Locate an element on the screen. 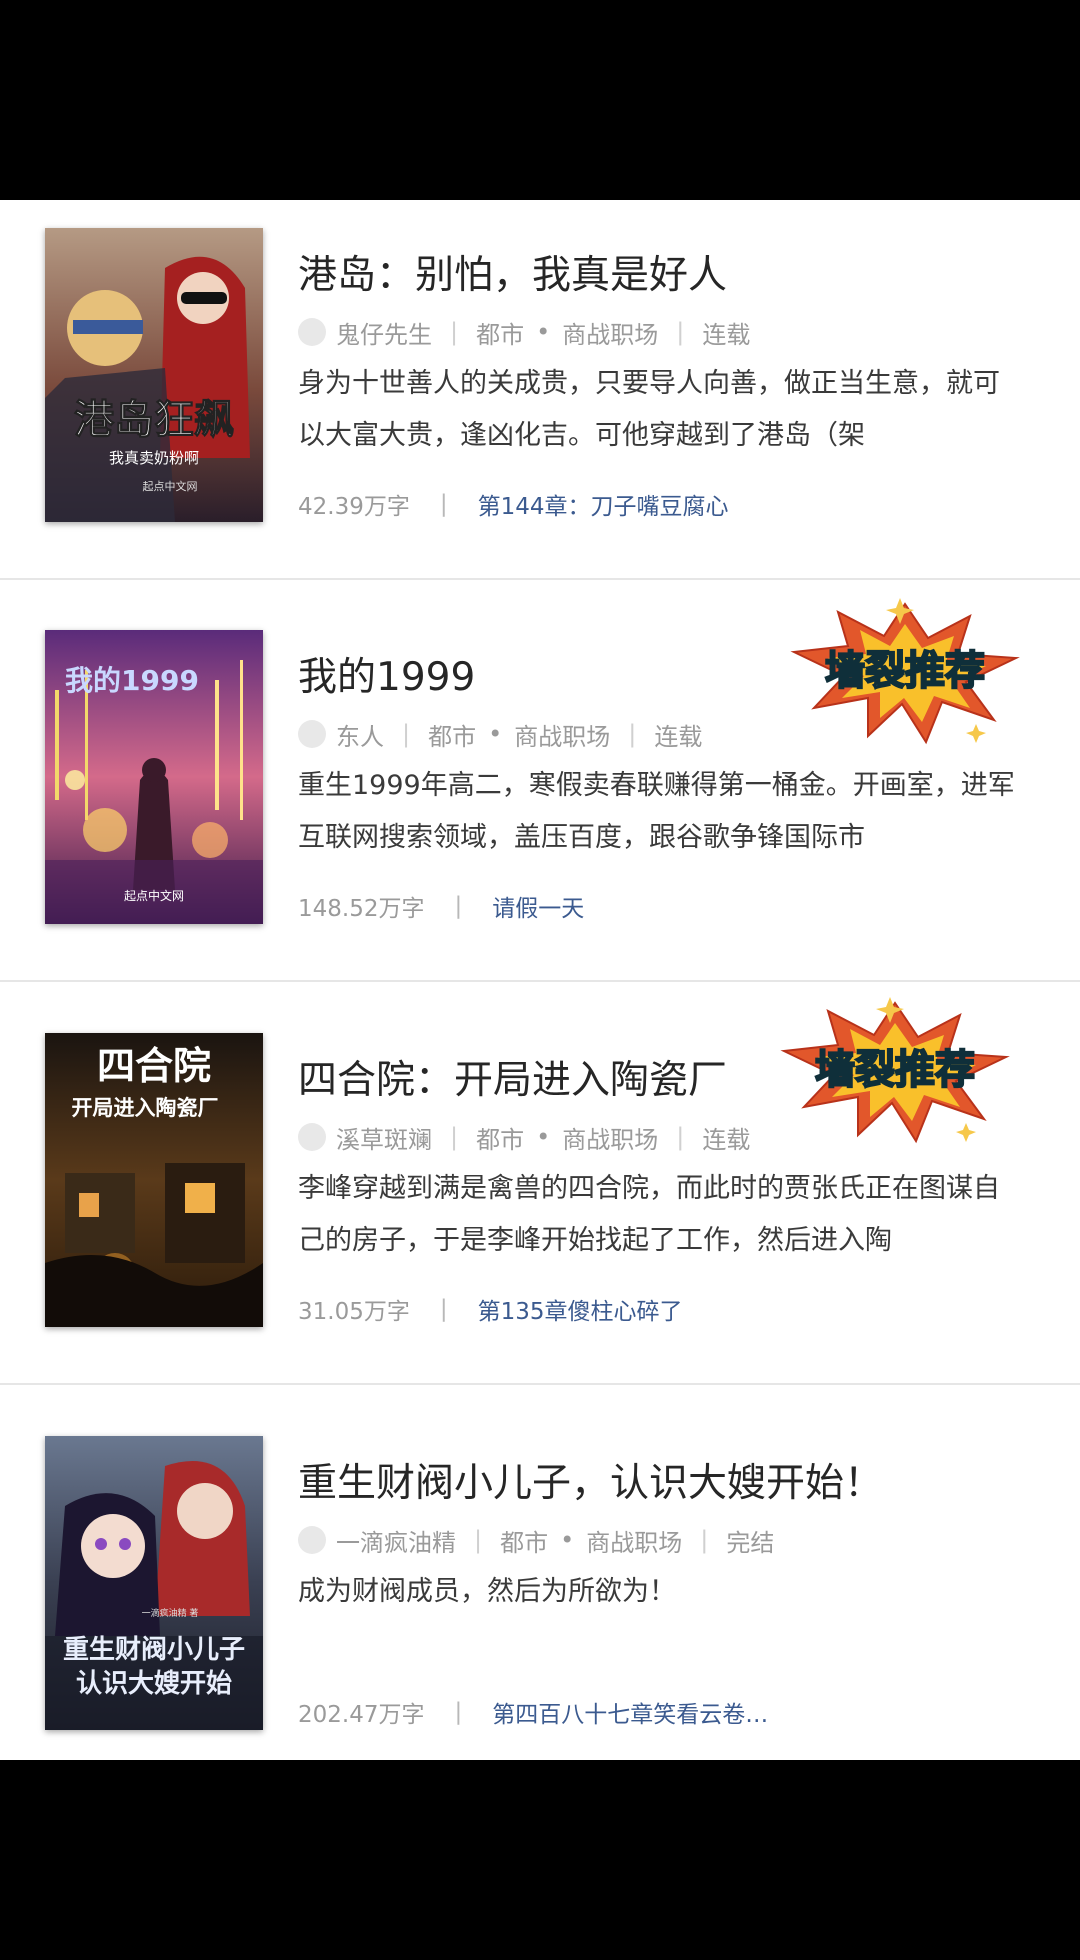 The width and height of the screenshot is (1080, 1960). author-name: 一滴疯油精 is located at coordinates (396, 1540).